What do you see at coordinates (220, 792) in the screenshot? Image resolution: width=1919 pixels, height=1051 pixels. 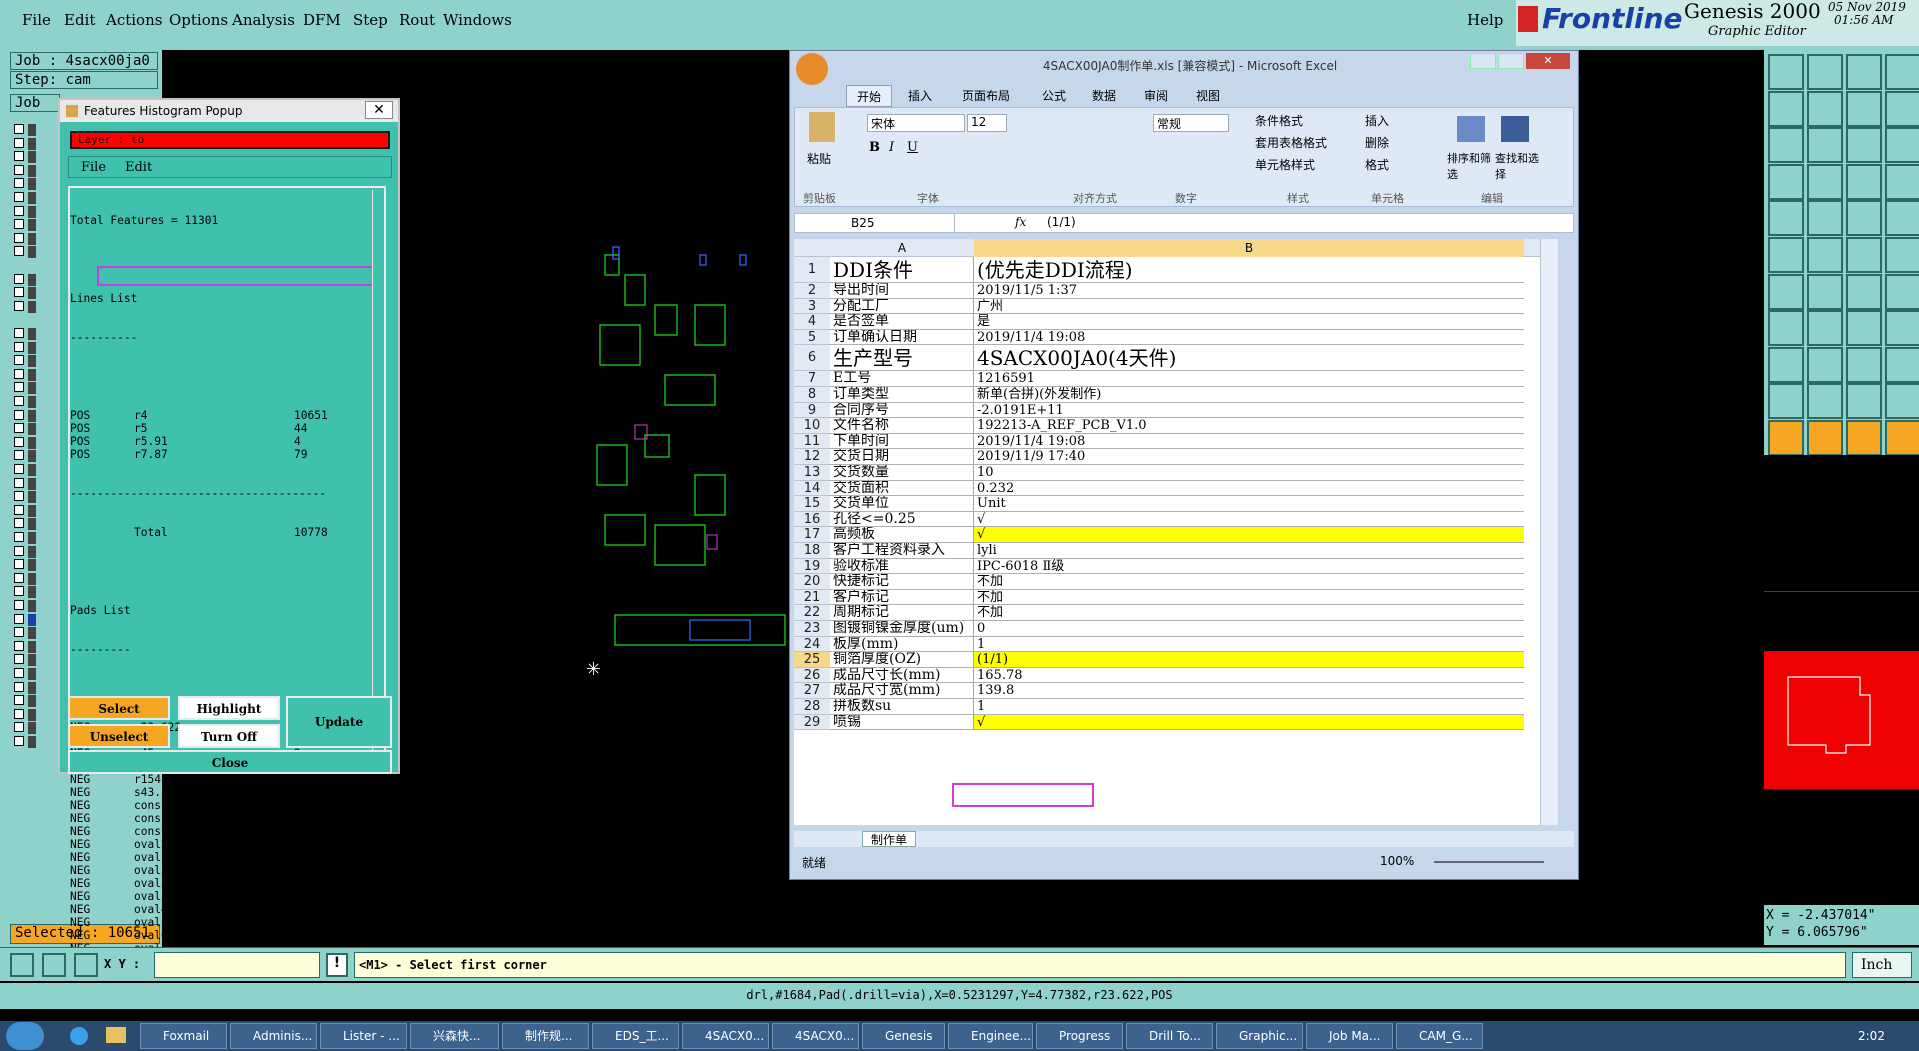 I see `histogram-row: NEG s43.5 6` at bounding box center [220, 792].